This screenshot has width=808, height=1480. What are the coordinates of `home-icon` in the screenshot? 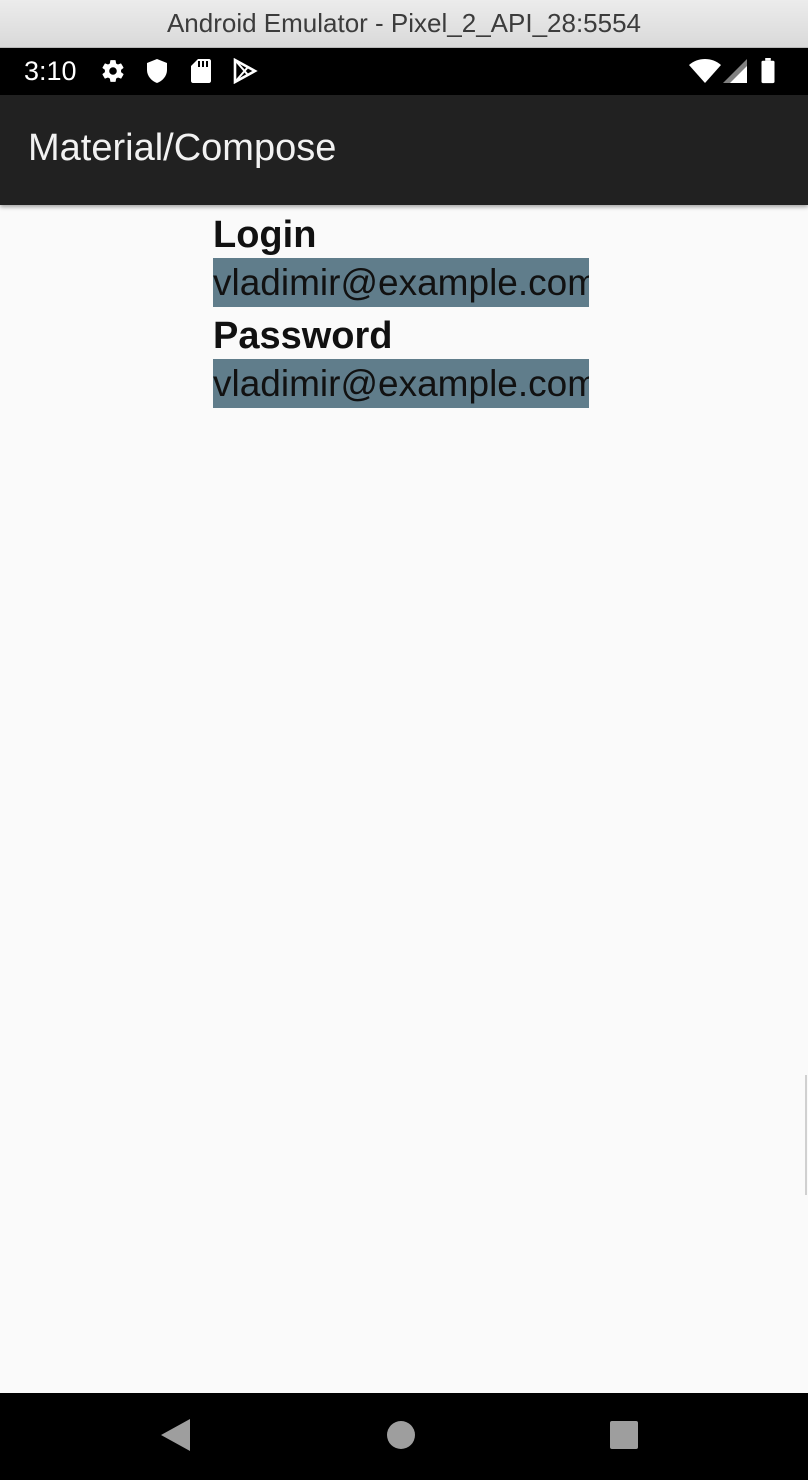 It's located at (401, 1435).